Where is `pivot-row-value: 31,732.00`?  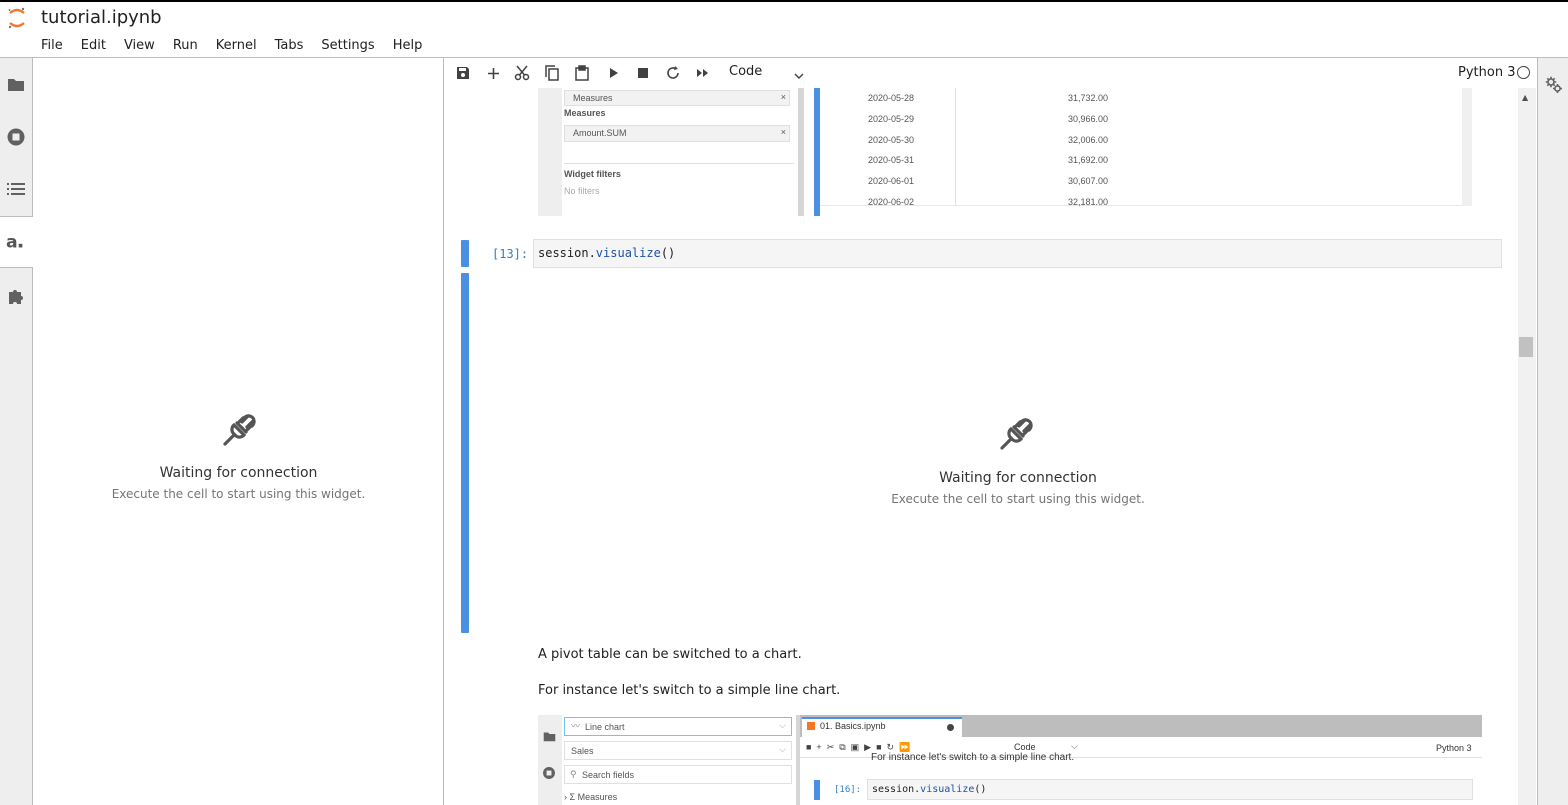
pivot-row-value: 31,732.00 is located at coordinates (1087, 98).